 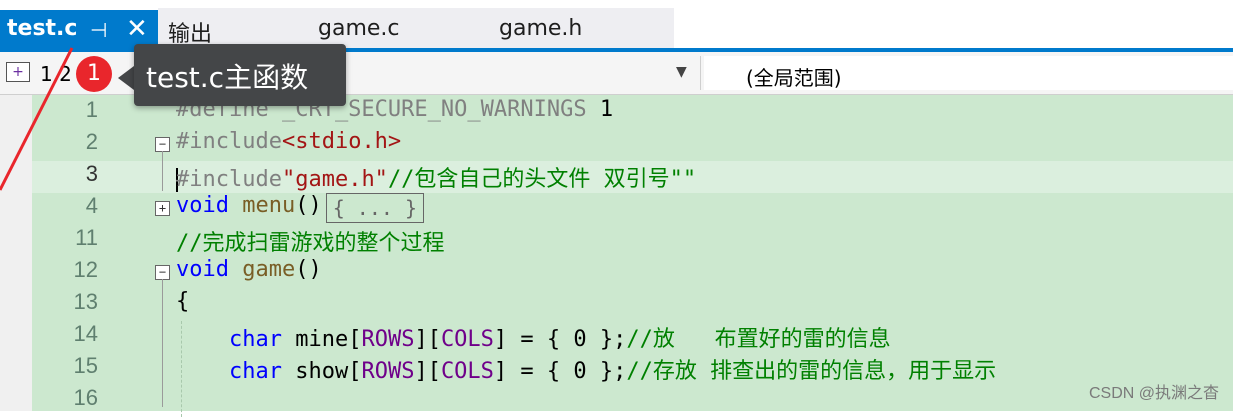 What do you see at coordinates (16, 253) in the screenshot?
I see `editor-margin` at bounding box center [16, 253].